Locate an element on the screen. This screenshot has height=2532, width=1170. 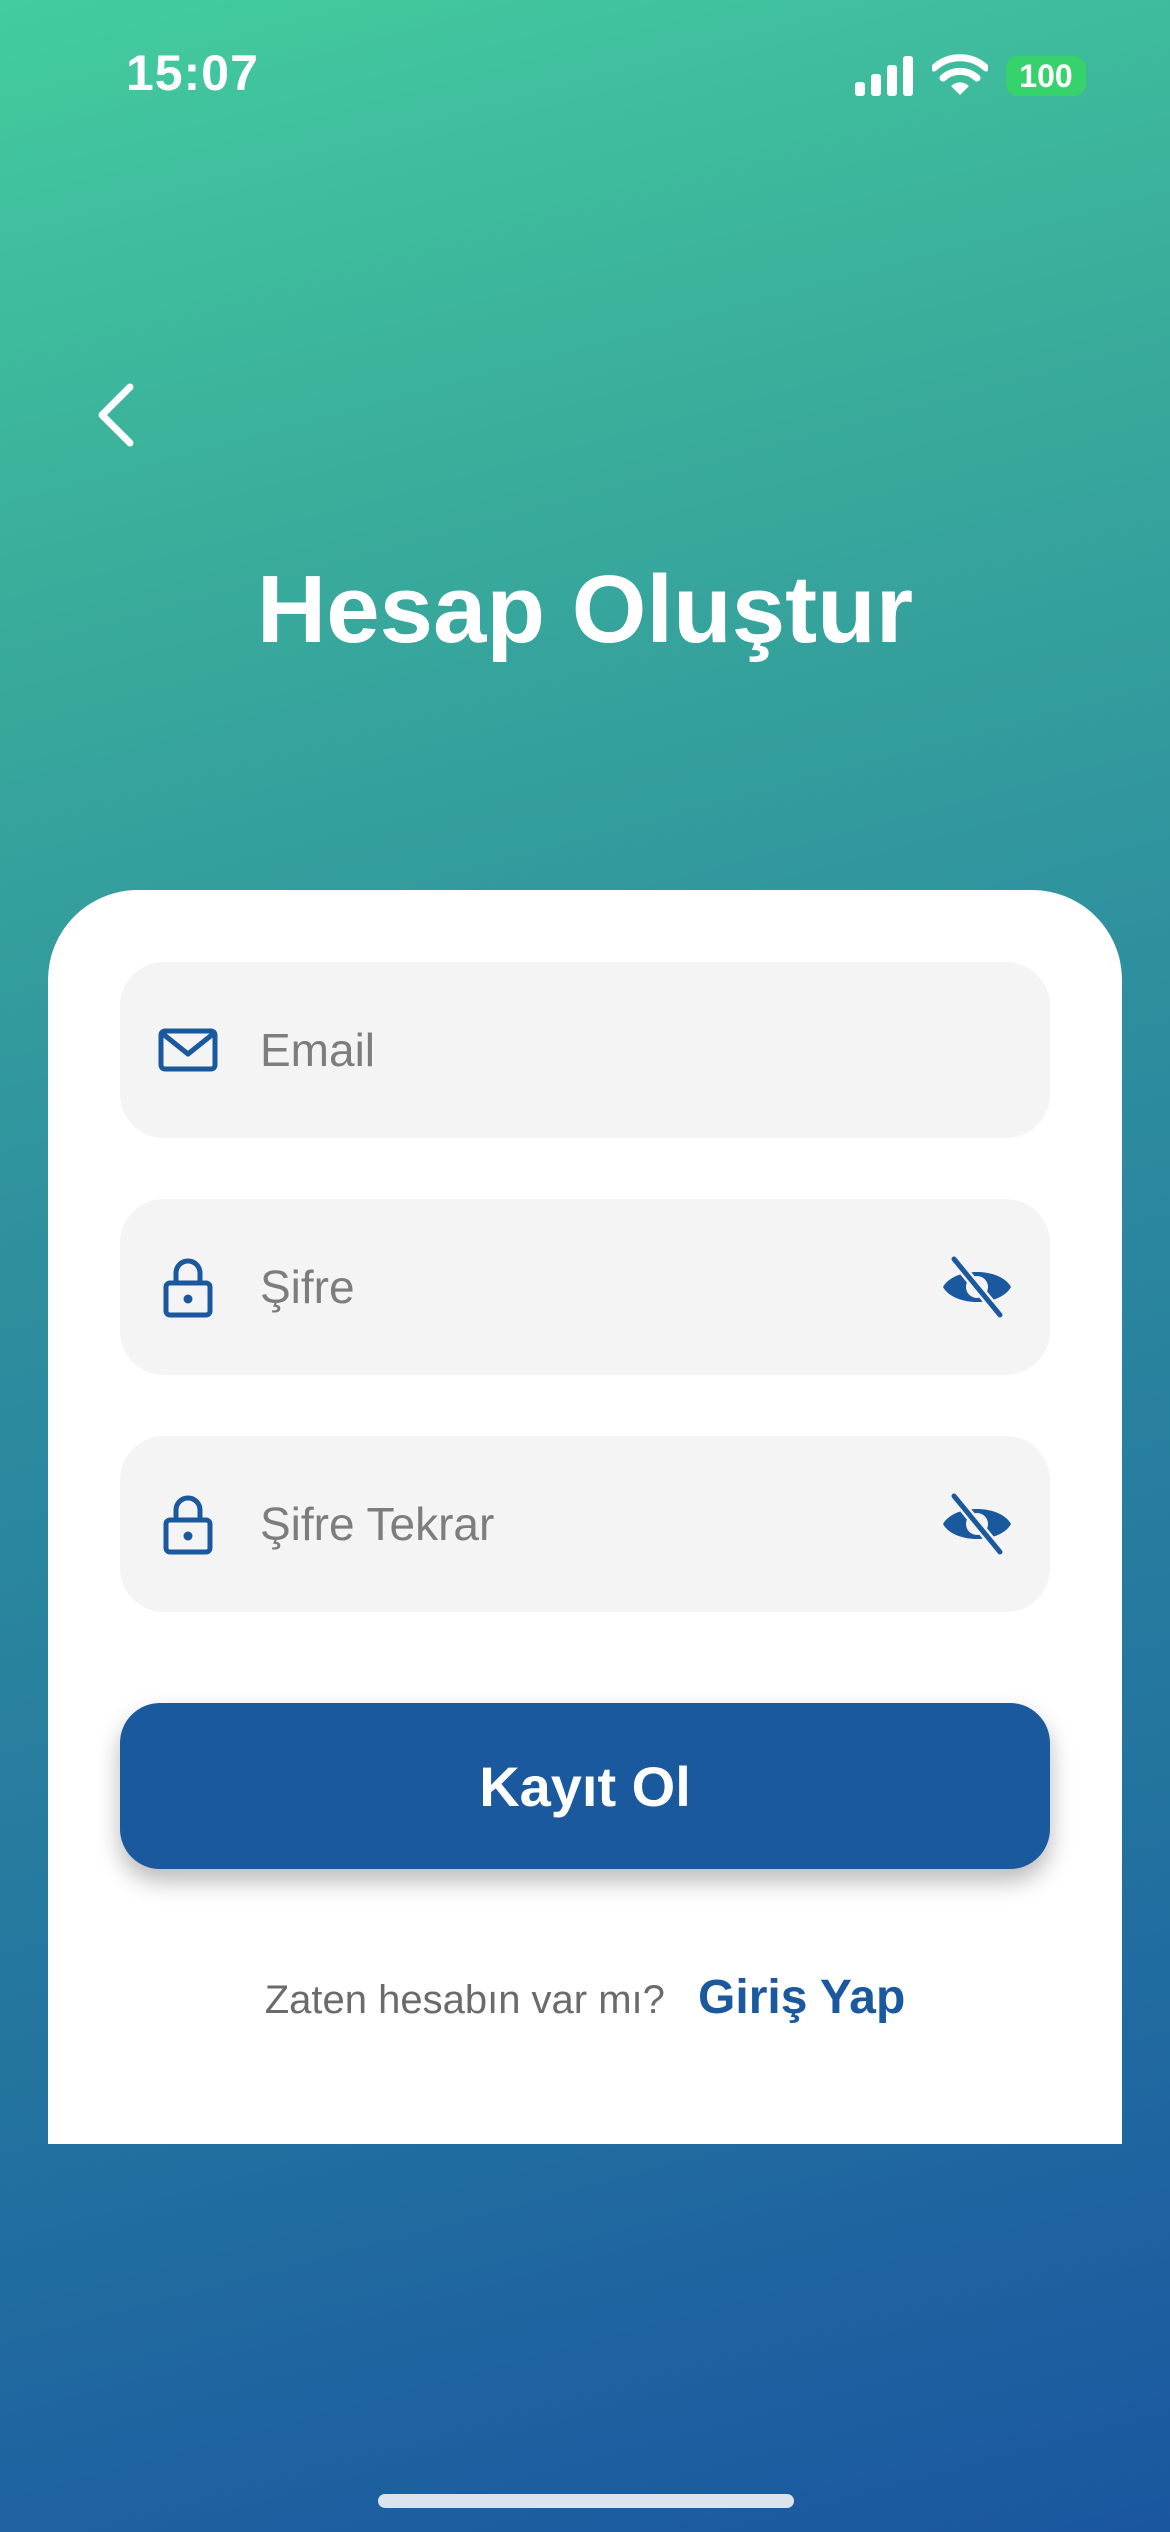
register-button: Kayıt Ol is located at coordinates (585, 1786).